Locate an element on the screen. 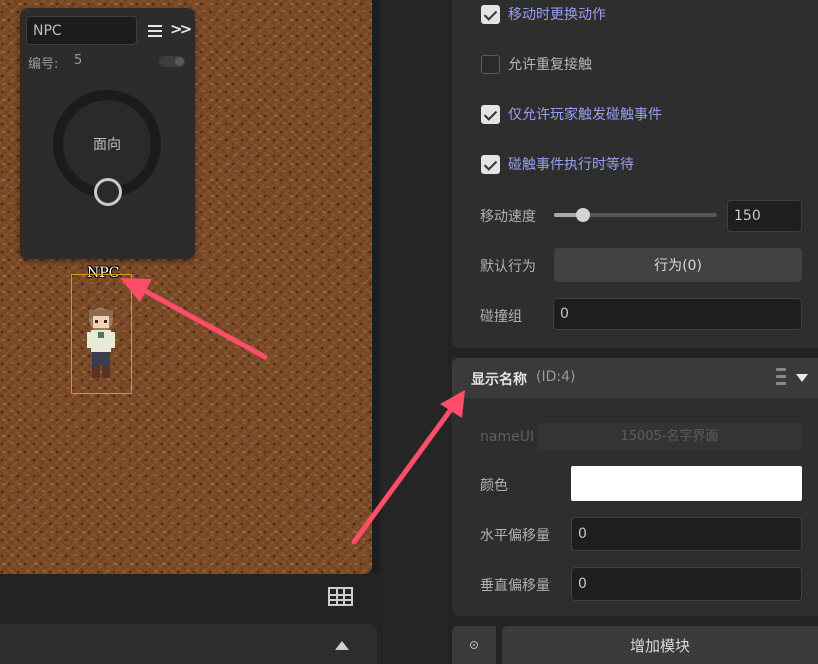 The width and height of the screenshot is (818, 664). section-id: (ID:4) is located at coordinates (556, 377).